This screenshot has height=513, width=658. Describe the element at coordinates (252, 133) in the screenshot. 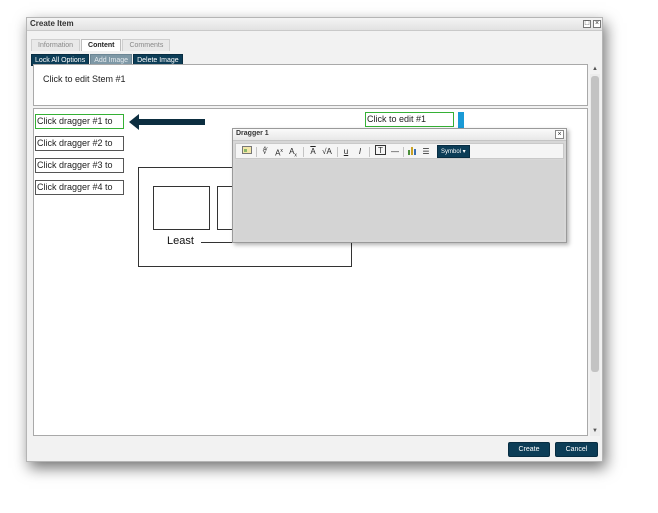

I see `popup-title: Dragger 1` at that location.